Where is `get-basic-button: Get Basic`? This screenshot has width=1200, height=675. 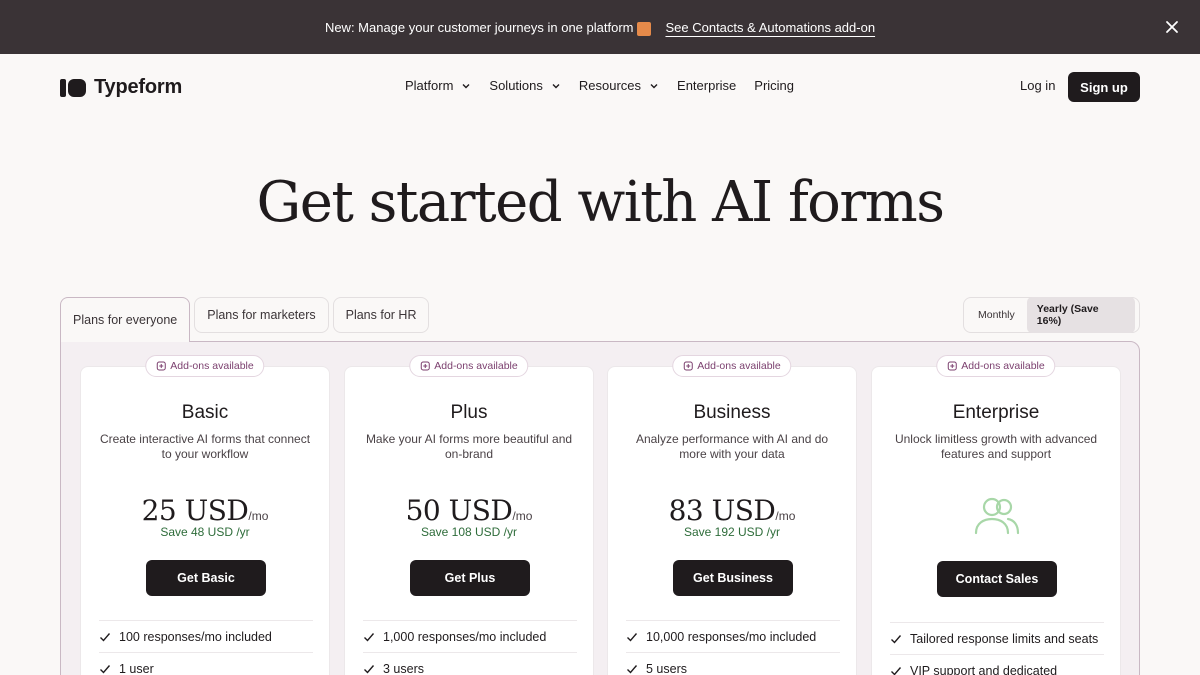
get-basic-button: Get Basic is located at coordinates (206, 578).